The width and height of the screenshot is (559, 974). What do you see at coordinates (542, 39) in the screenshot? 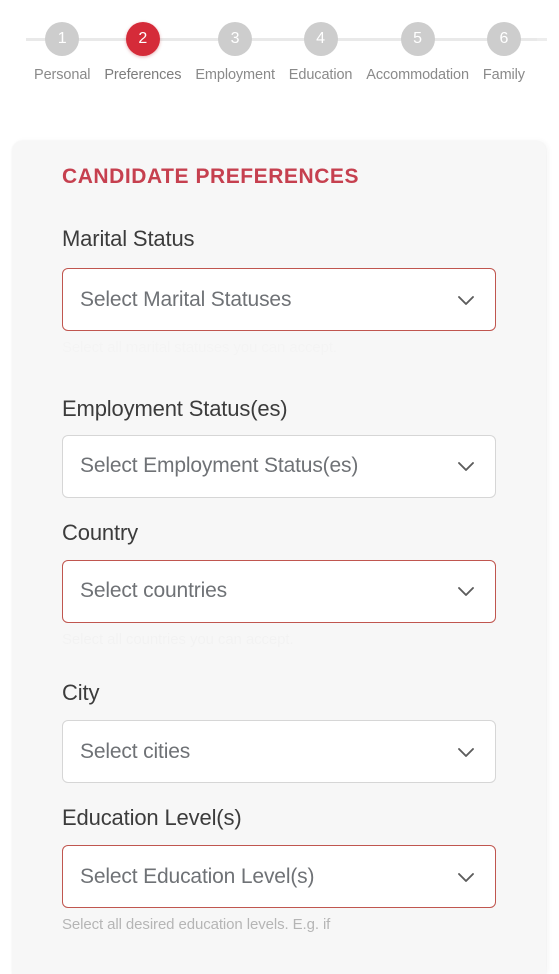
I see `stepper-connector-stub` at bounding box center [542, 39].